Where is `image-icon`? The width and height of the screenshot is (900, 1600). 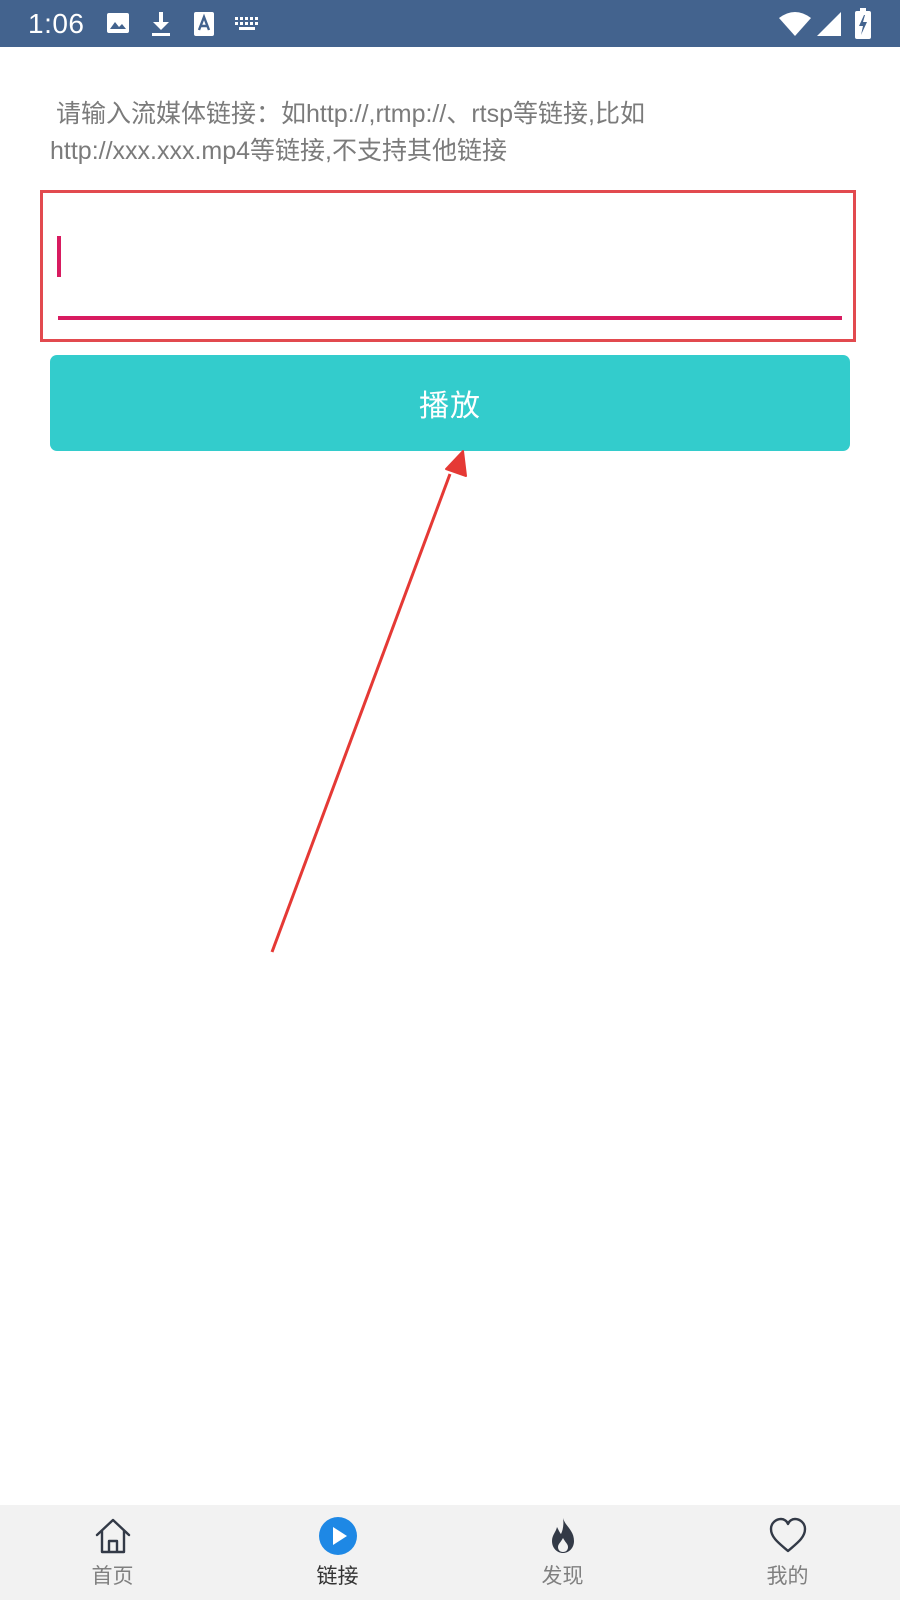 image-icon is located at coordinates (118, 23).